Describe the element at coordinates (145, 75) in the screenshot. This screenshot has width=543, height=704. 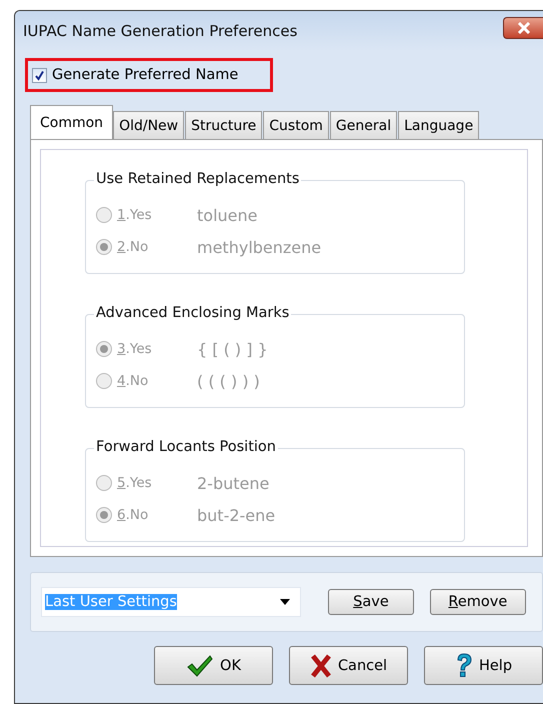
I see `checkbox-label: Generate Preferred Name` at that location.